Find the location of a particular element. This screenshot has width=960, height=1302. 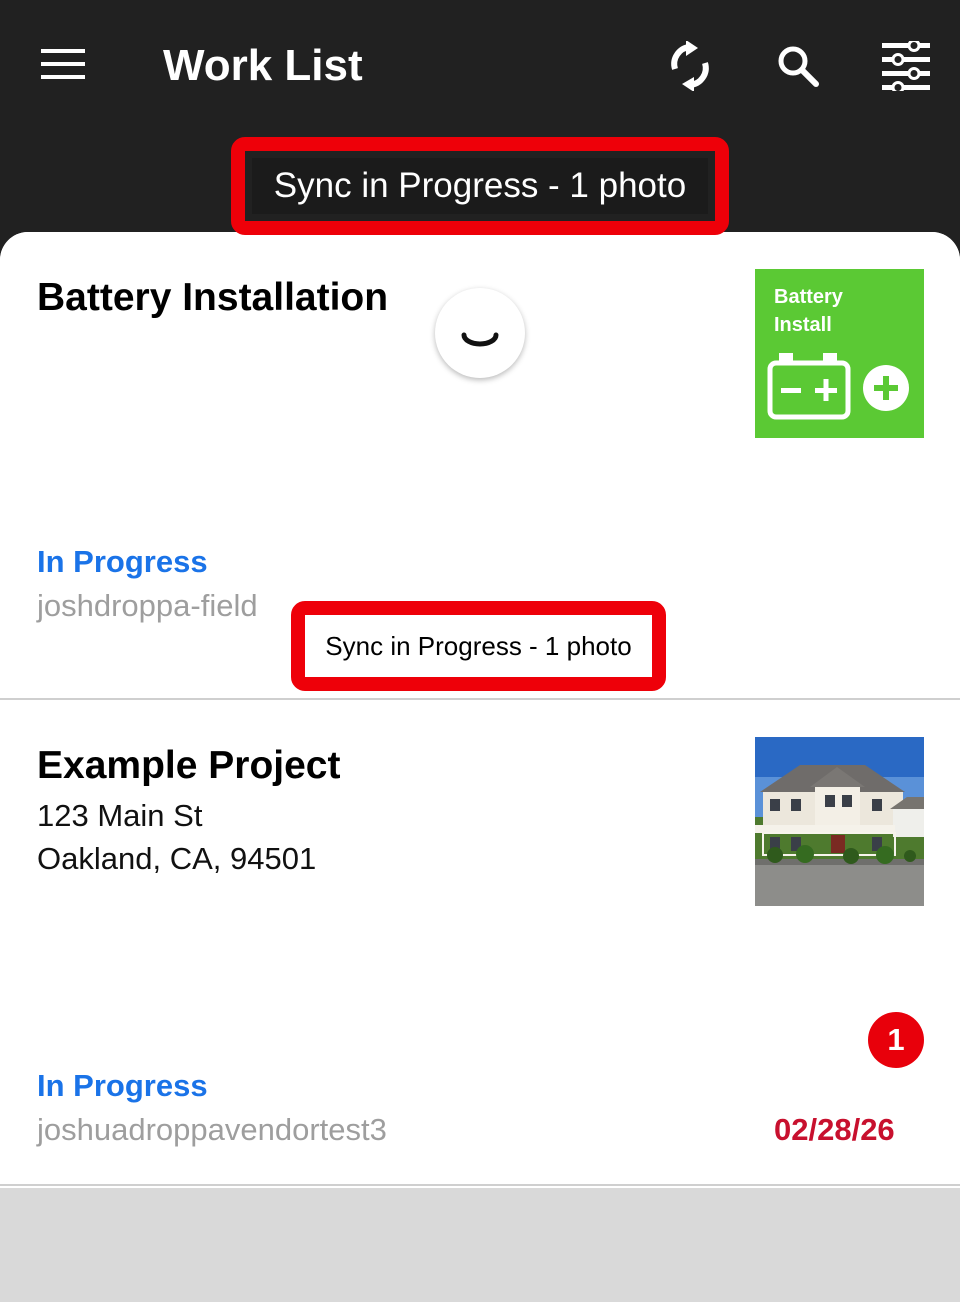

house-photo is located at coordinates (839, 821).